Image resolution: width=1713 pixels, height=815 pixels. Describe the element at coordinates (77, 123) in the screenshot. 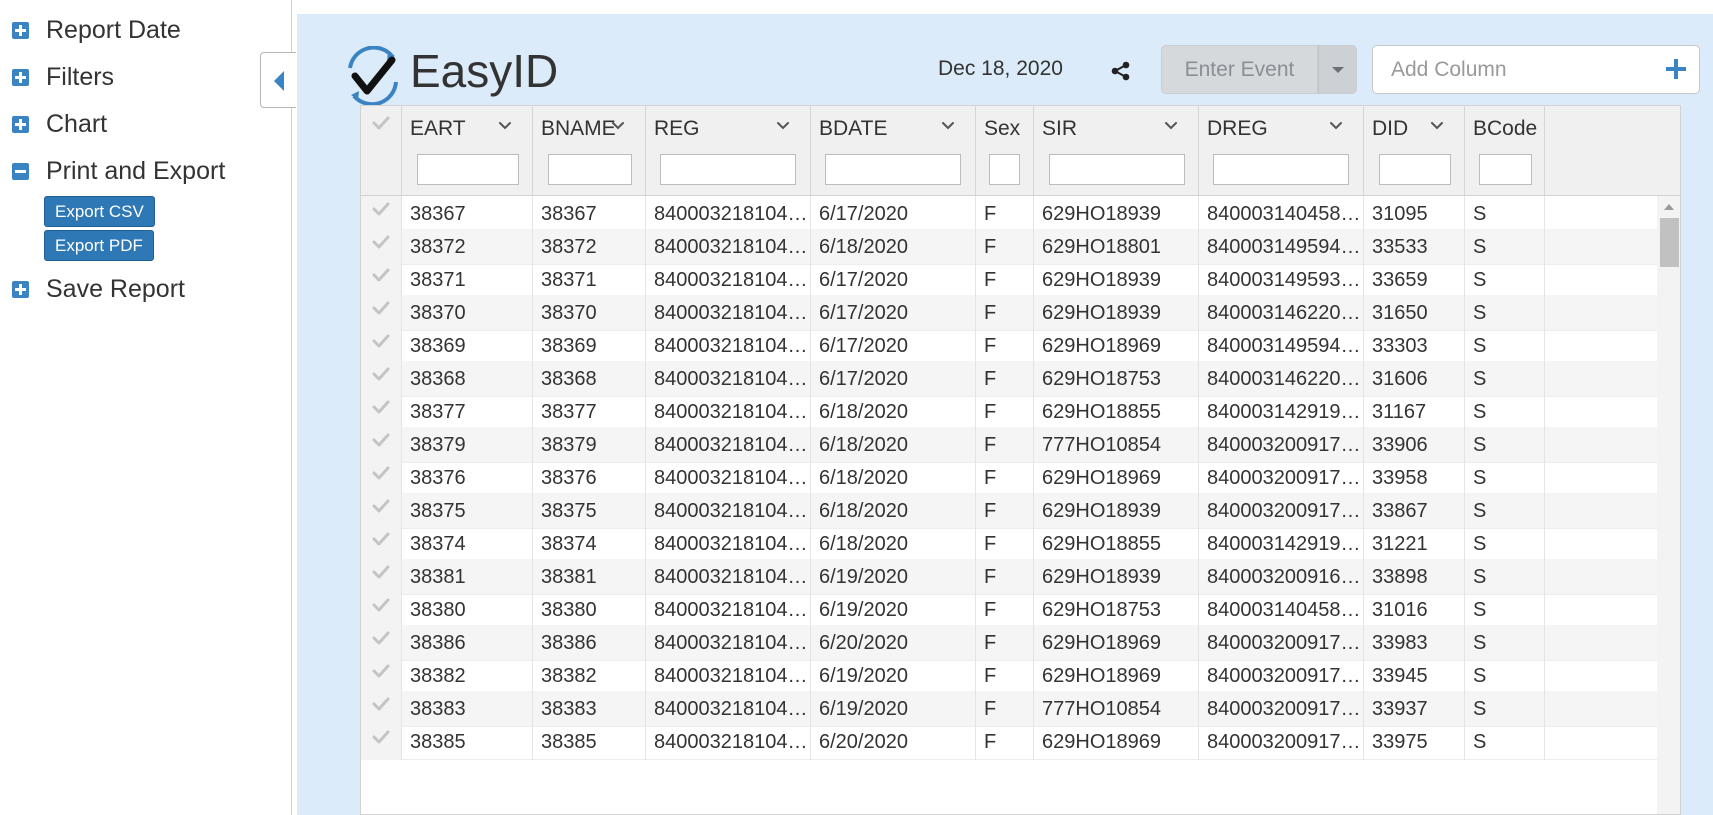

I see `sidebar-item-label: Chart` at that location.